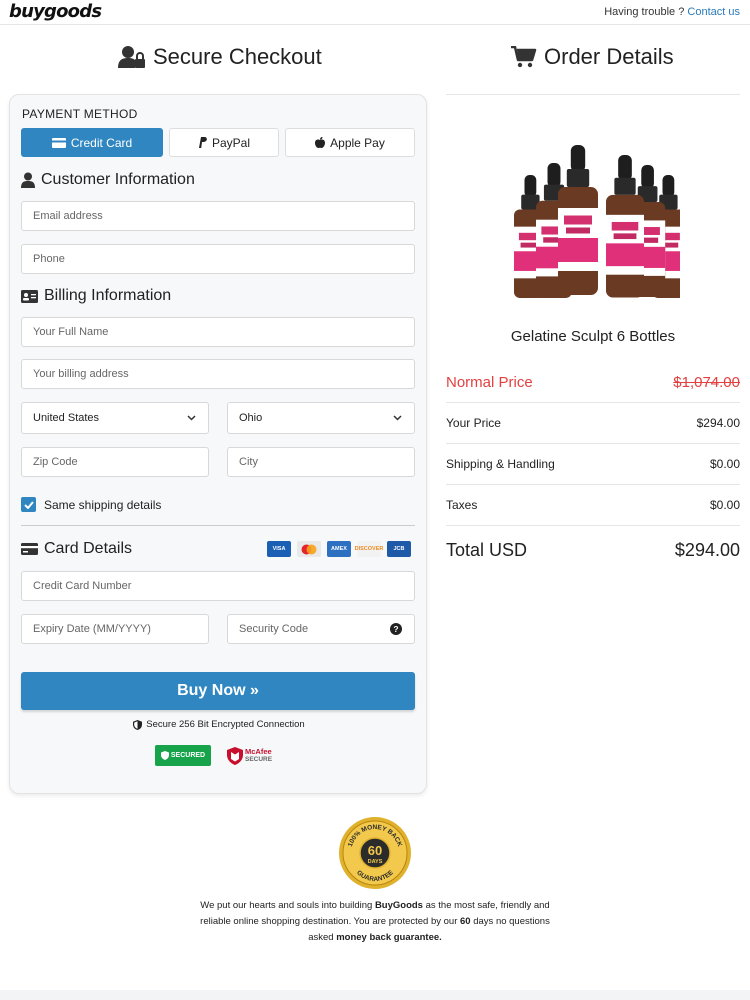 The width and height of the screenshot is (750, 1000). I want to click on full-name-field: Your Full Name, so click(218, 332).